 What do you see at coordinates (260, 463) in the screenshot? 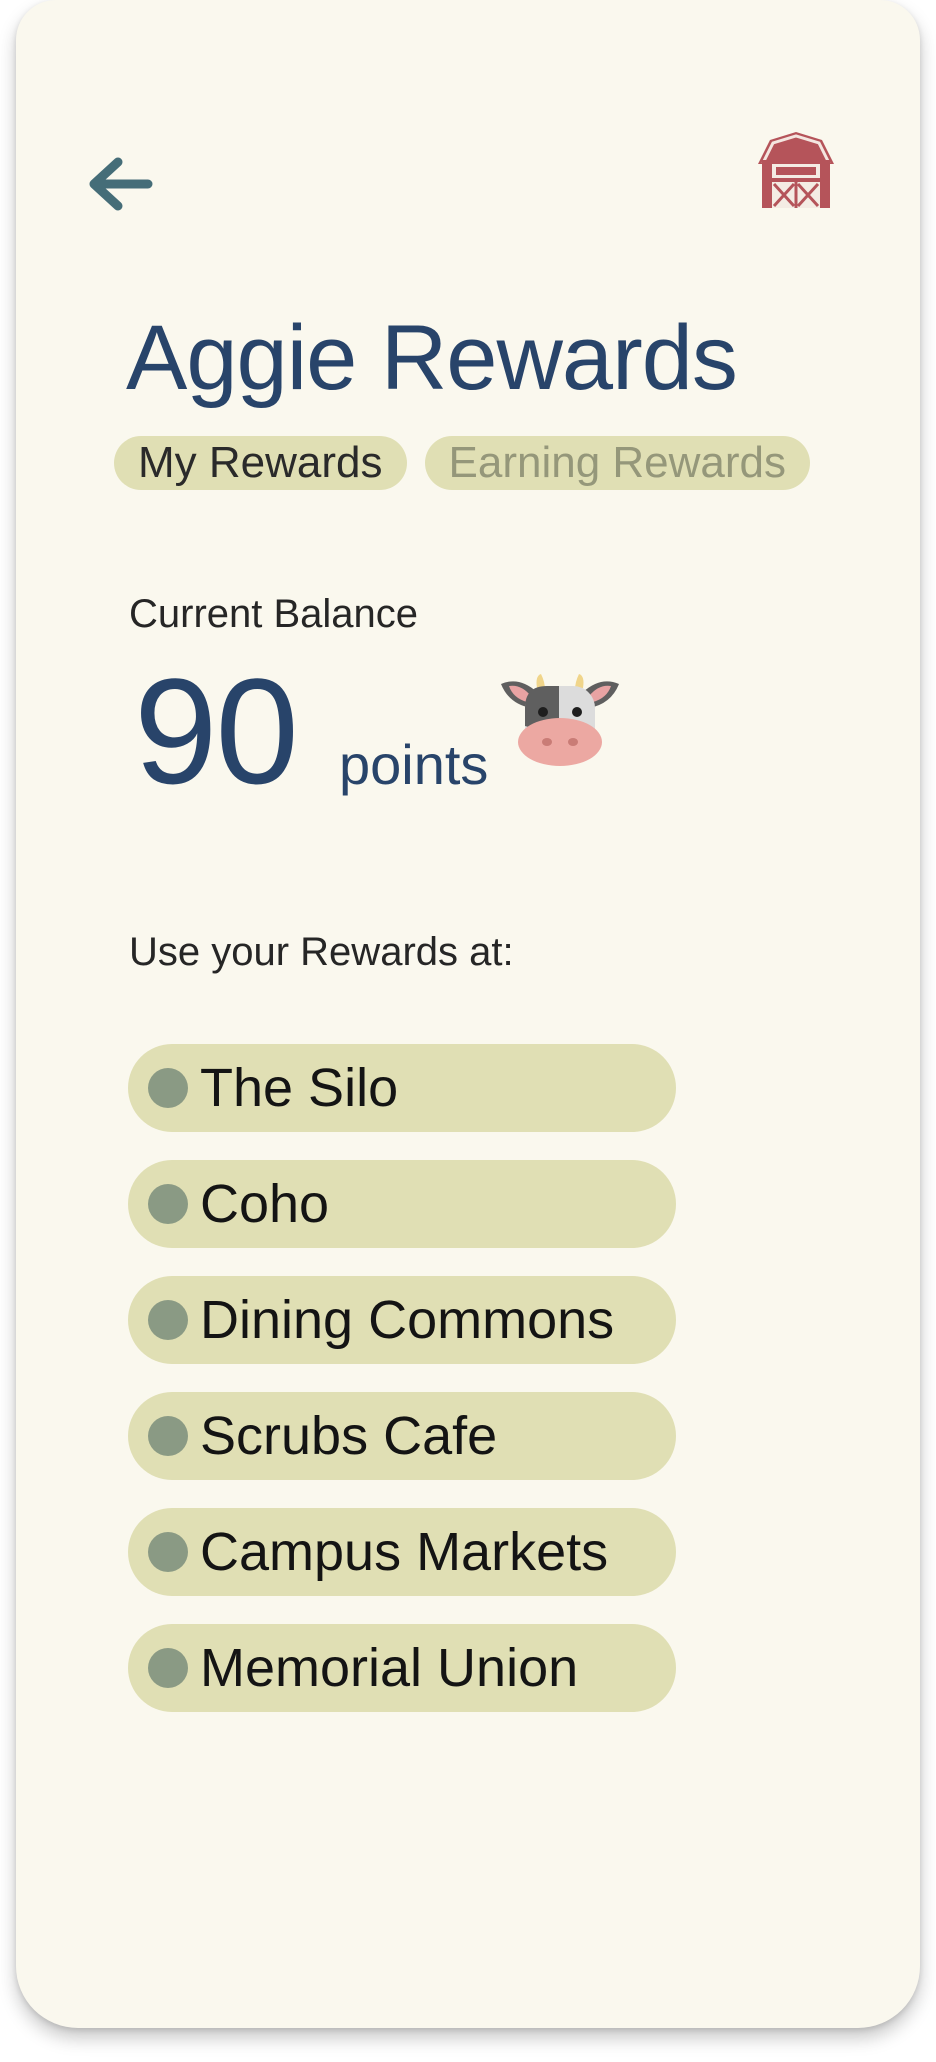
I see `tab-my-rewards: My Rewards` at bounding box center [260, 463].